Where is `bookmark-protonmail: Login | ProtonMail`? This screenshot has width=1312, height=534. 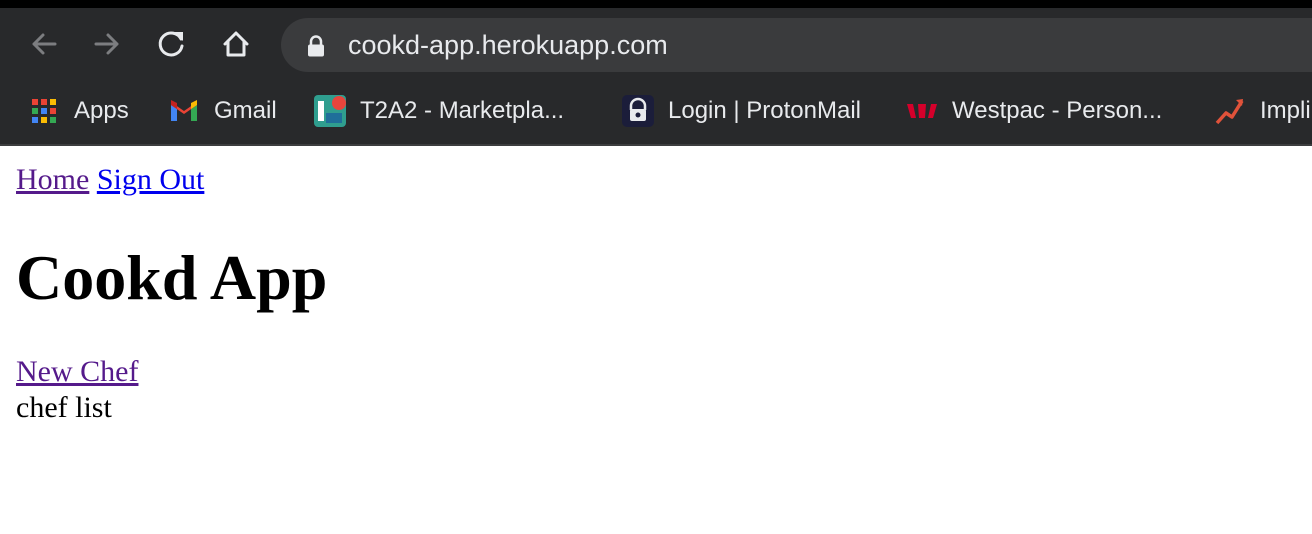
bookmark-protonmail: Login | ProtonMail is located at coordinates (741, 111).